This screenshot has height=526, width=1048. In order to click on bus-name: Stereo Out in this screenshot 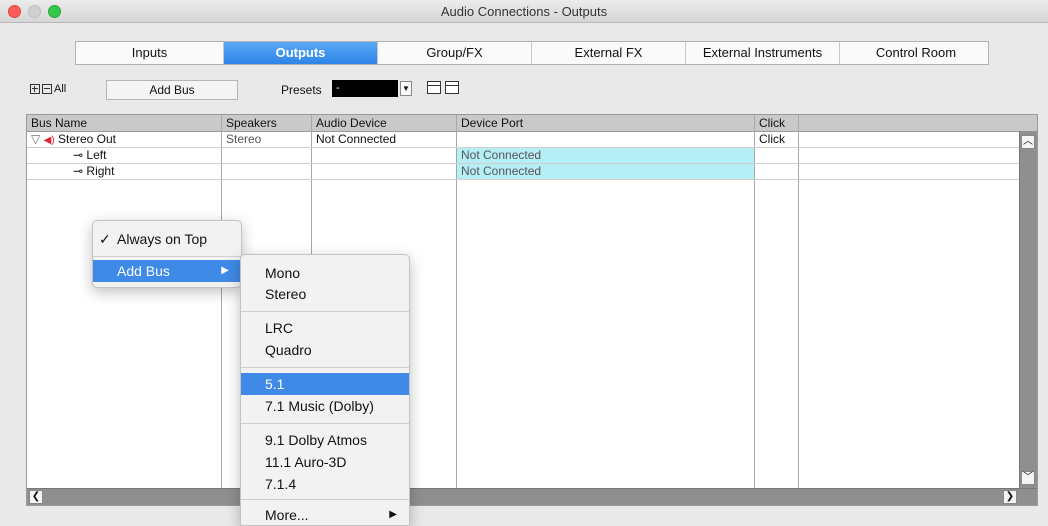, I will do `click(86, 139)`.